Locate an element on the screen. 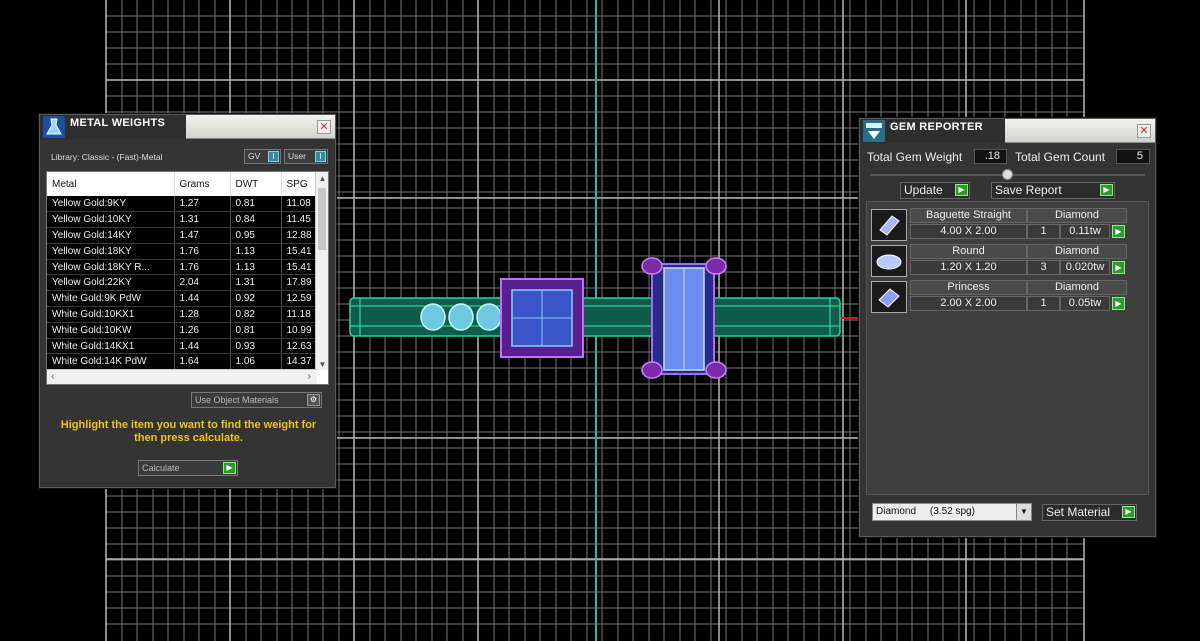 The width and height of the screenshot is (1200, 641). metal-table-hscroll: ‹ › is located at coordinates (182, 376).